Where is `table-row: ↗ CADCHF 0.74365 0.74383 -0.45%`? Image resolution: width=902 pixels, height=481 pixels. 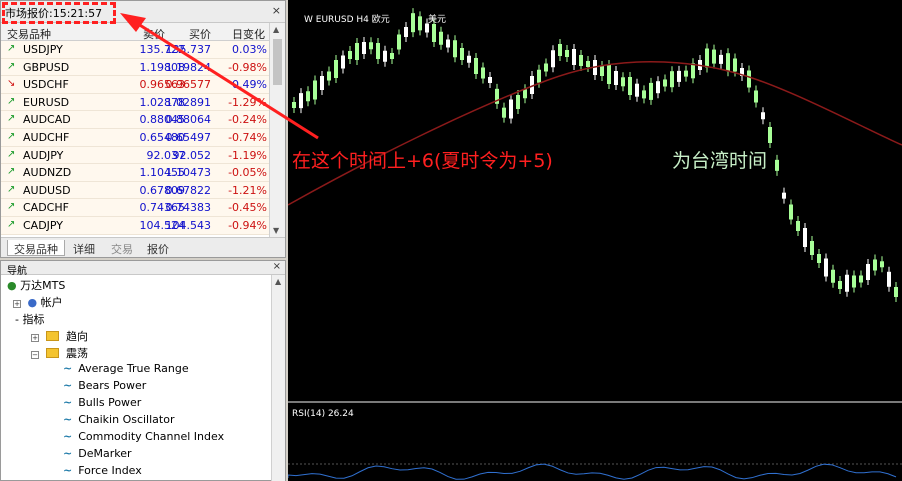 table-row: ↗ CADCHF 0.74365 0.74383 -0.45% is located at coordinates (135, 208).